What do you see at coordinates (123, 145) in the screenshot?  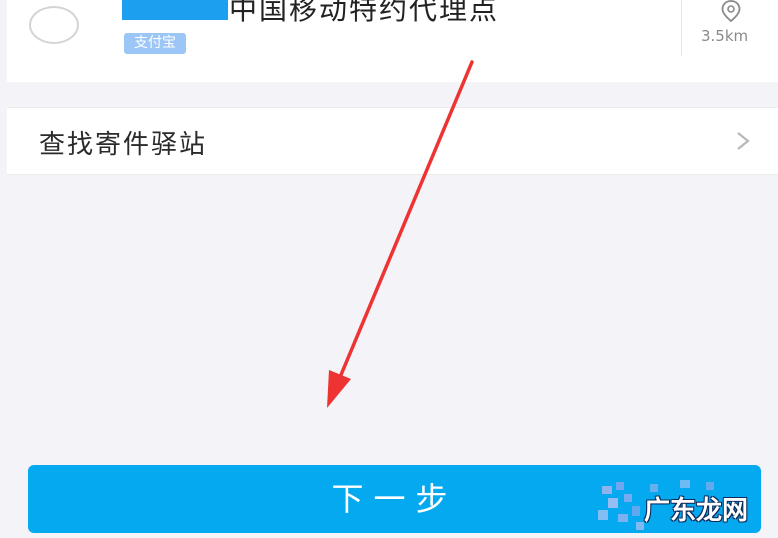 I see `find-station-label: 查找寄件驿站` at bounding box center [123, 145].